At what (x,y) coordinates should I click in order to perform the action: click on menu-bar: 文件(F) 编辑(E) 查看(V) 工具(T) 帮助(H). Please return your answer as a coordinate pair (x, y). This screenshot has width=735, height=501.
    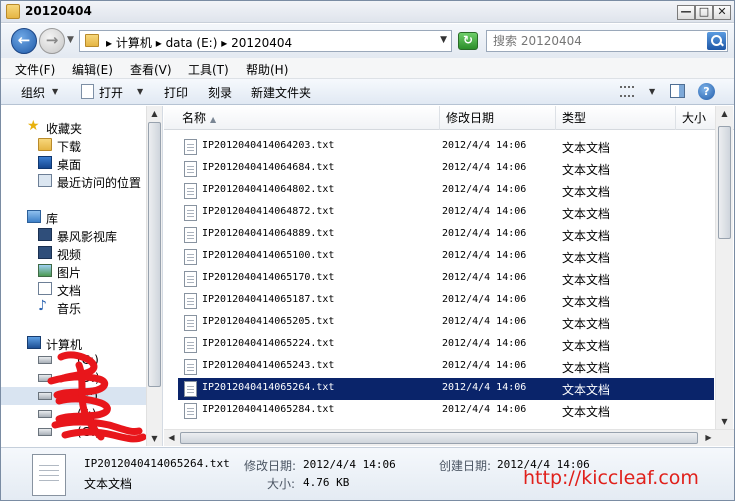
    Looking at the image, I should click on (367, 68).